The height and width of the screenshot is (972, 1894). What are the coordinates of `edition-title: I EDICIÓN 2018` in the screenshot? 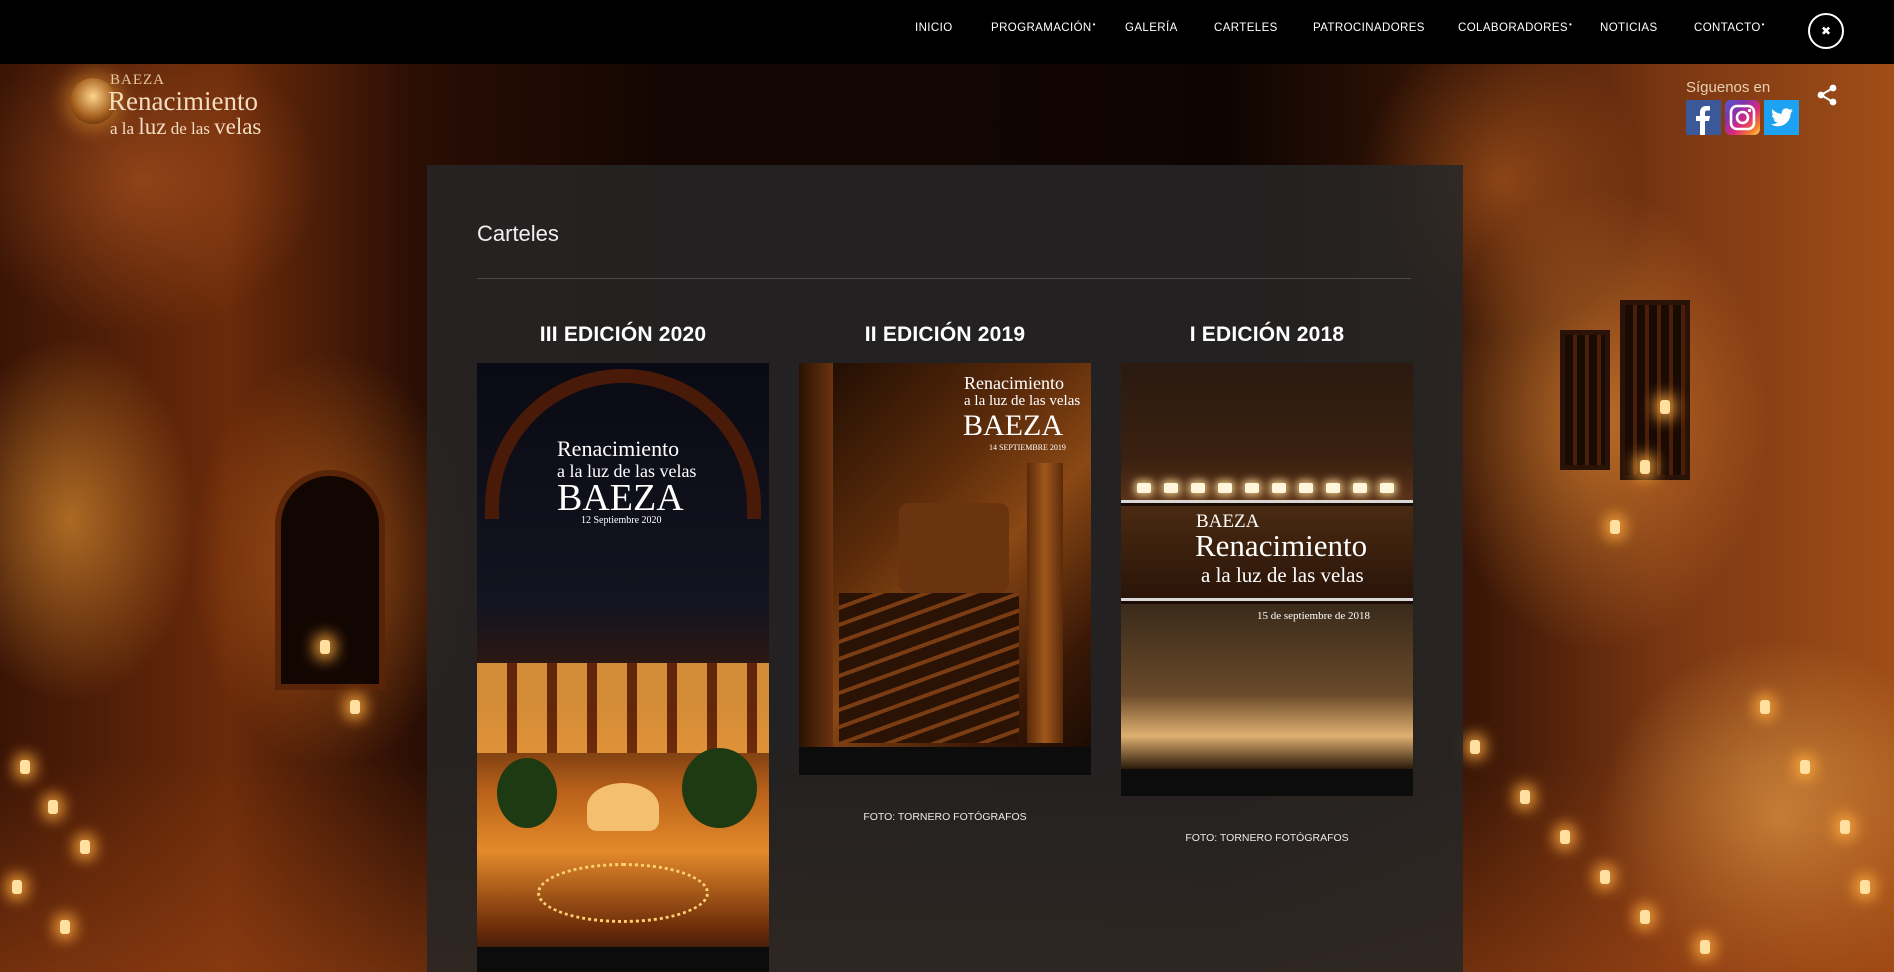 It's located at (1267, 334).